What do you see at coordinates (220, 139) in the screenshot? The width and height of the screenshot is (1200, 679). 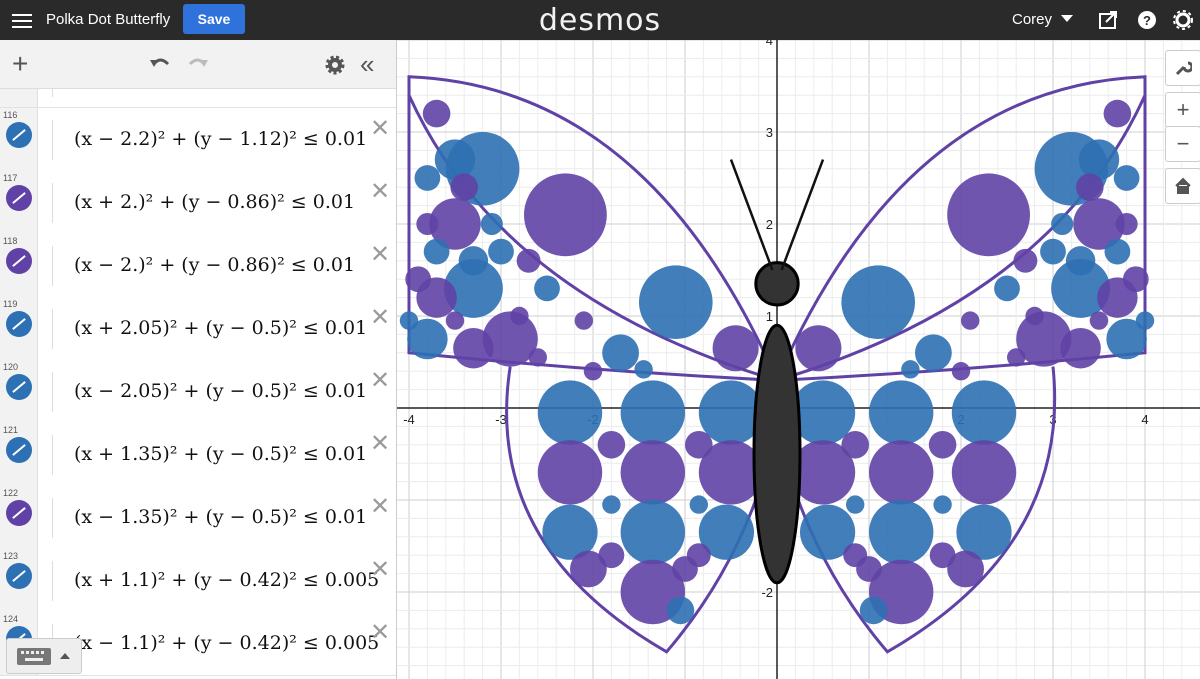 I see `expression-input: (x − 2.2)² + (y − 1.12)² ≤ 0.01` at bounding box center [220, 139].